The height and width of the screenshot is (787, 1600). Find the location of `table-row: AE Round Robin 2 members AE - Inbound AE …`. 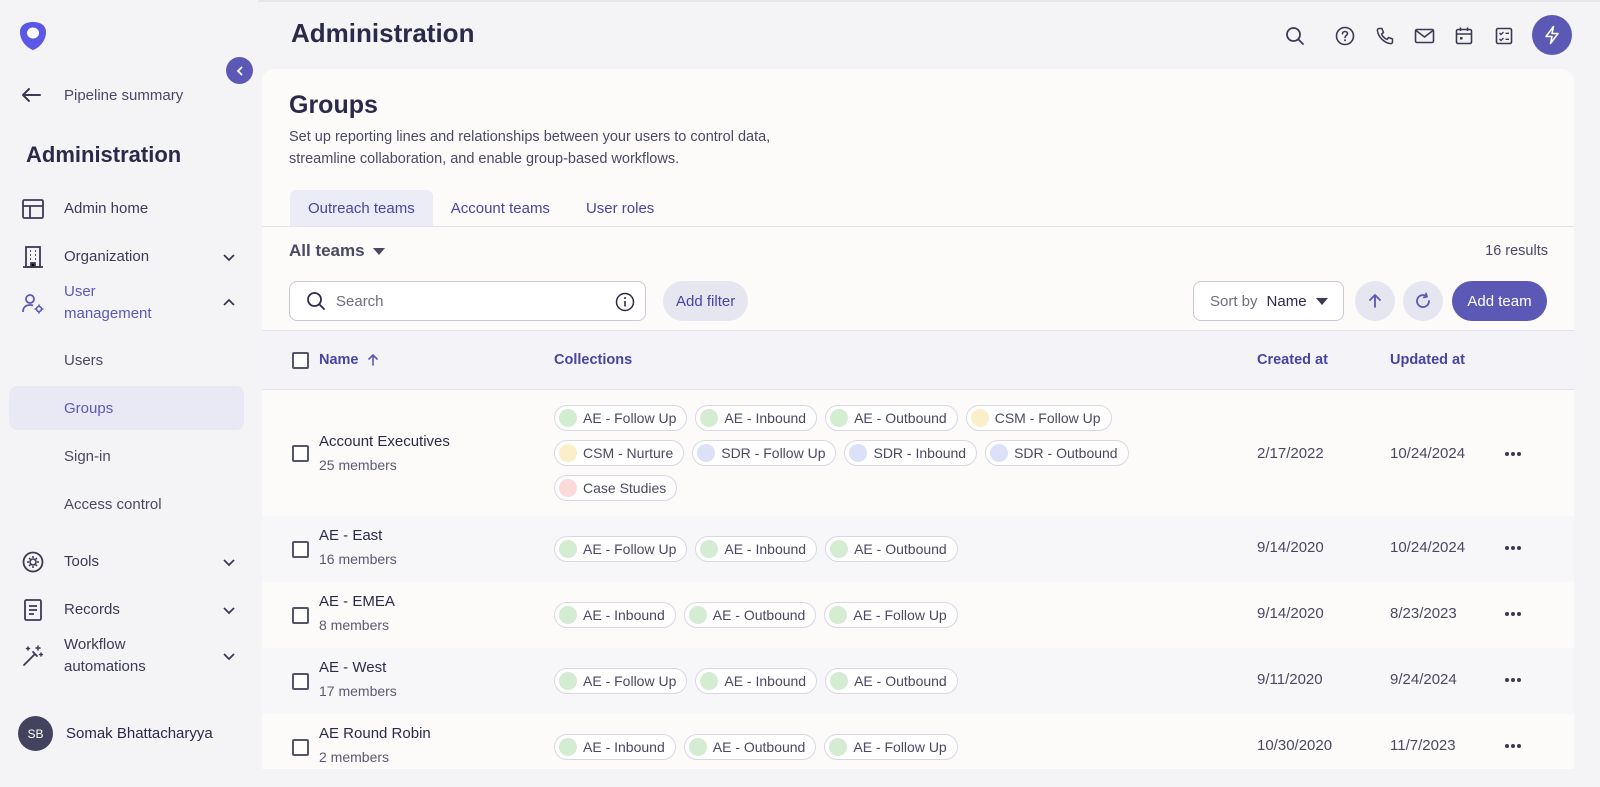

table-row: AE Round Robin 2 members AE - Inbound AE … is located at coordinates (918, 741).